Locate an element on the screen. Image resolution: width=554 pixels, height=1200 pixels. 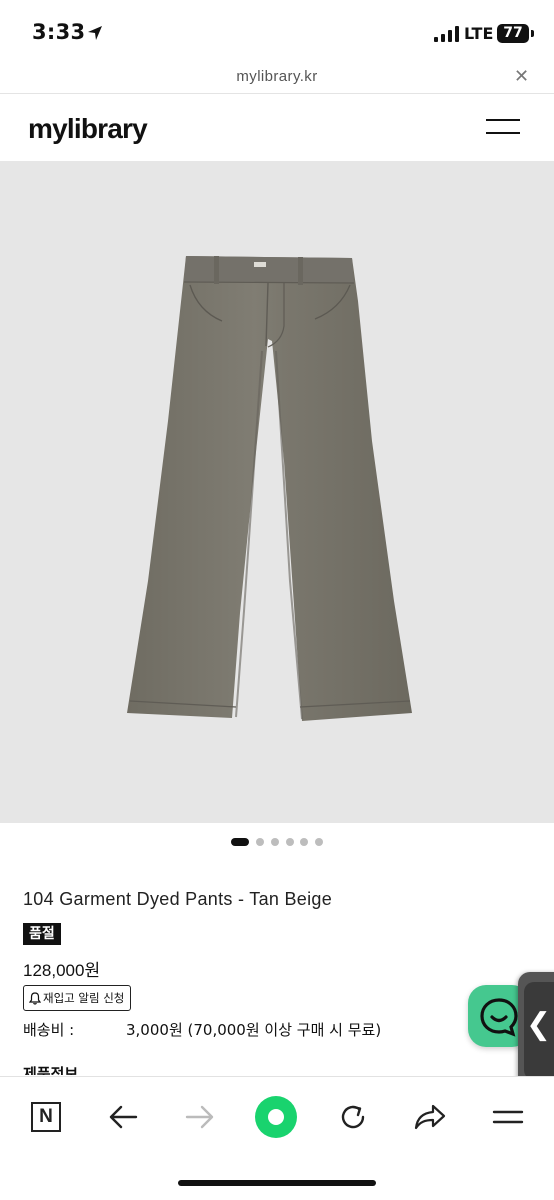
reload-button is located at coordinates (353, 1117).